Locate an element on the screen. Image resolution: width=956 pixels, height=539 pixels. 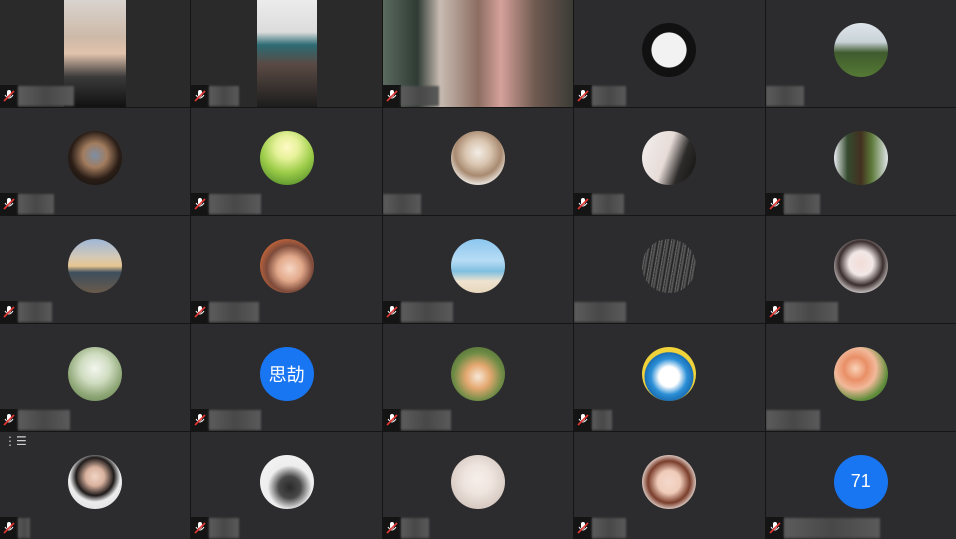
participant-tile: 71 is located at coordinates (860, 485).